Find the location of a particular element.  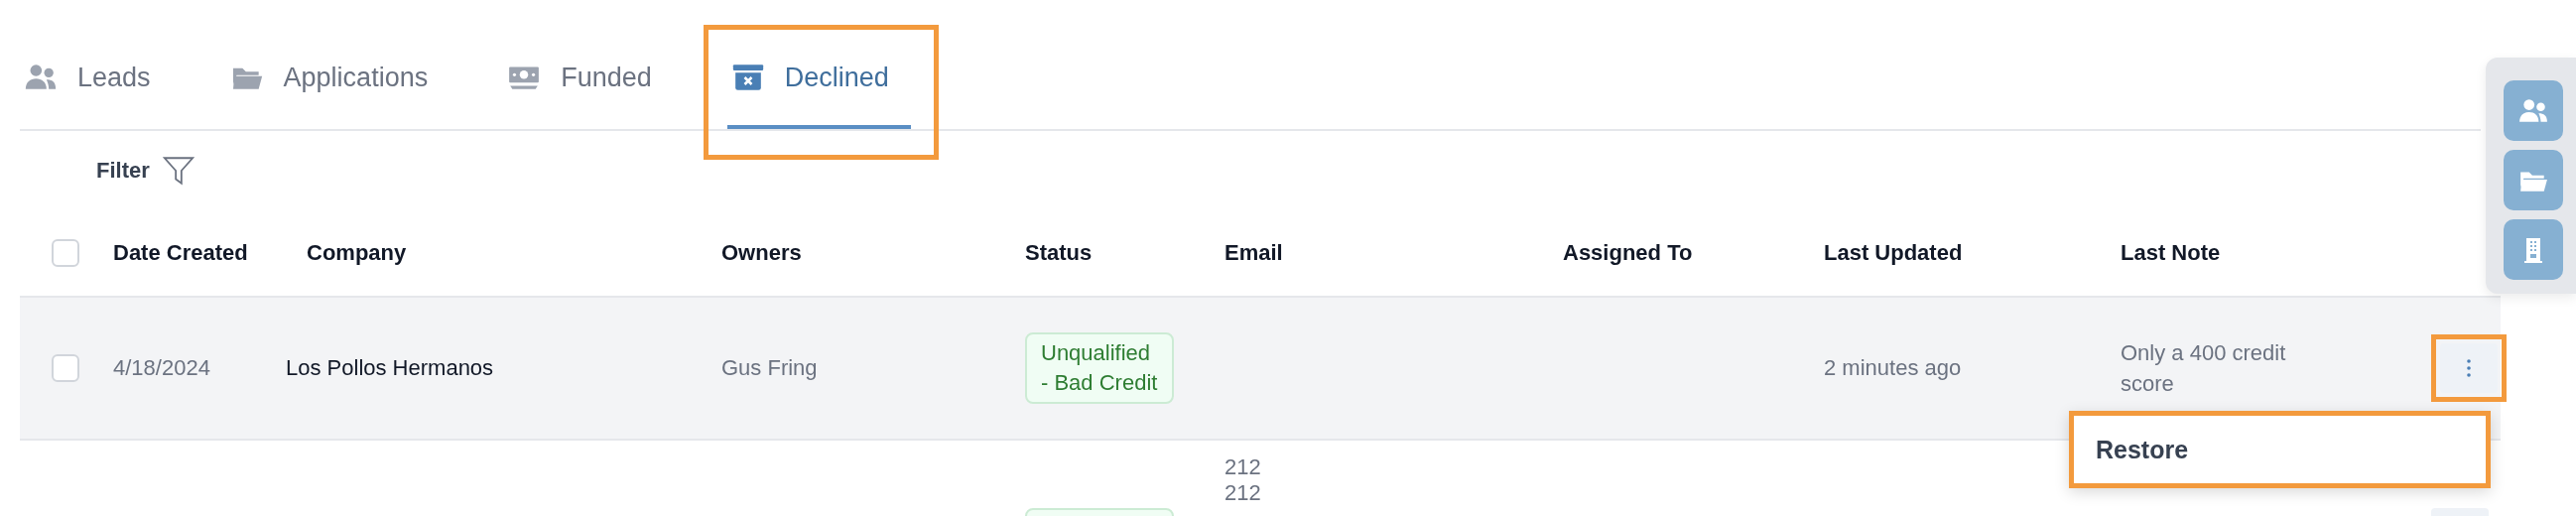

date-text: 4/18/2024 is located at coordinates (161, 368).